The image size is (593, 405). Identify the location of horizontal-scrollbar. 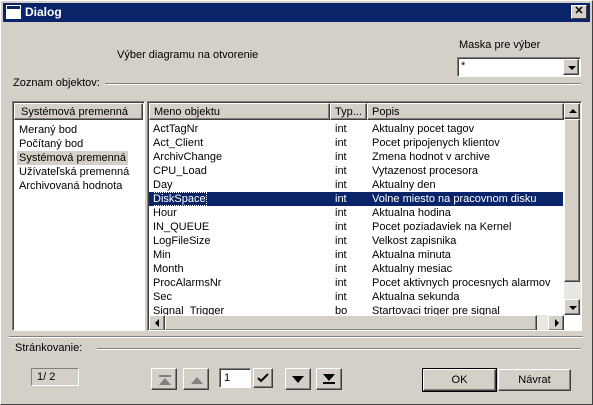
(356, 322).